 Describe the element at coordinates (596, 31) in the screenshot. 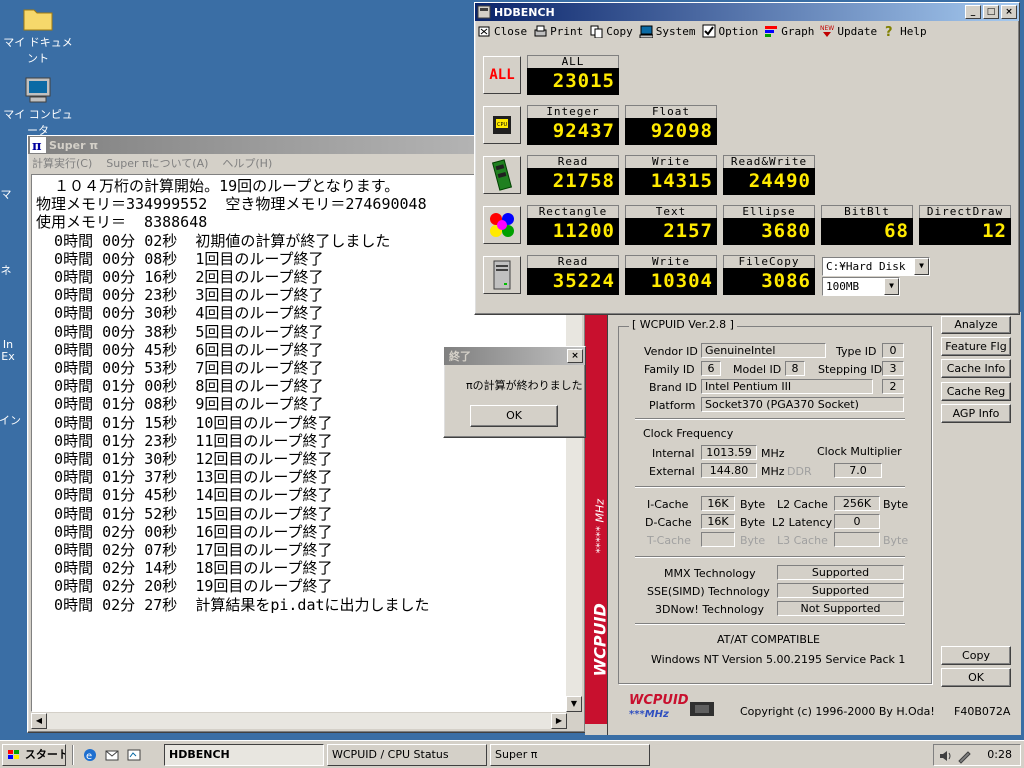

I see `copy-icon` at that location.